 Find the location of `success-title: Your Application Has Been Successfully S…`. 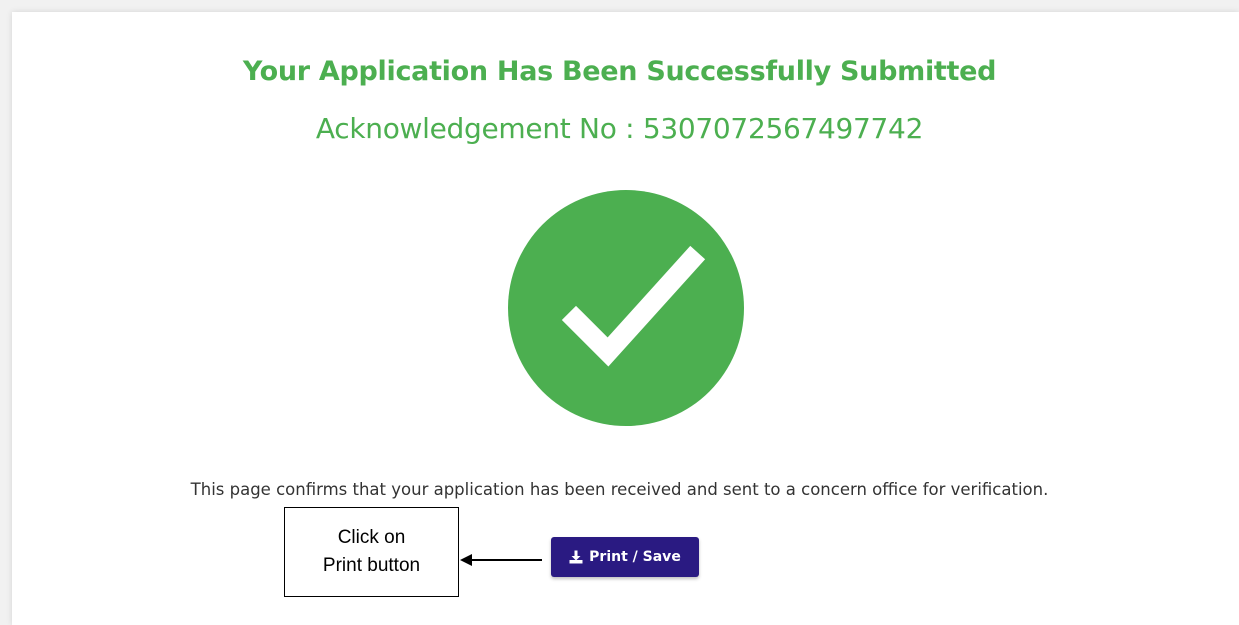

success-title: Your Application Has Been Successfully S… is located at coordinates (619, 71).